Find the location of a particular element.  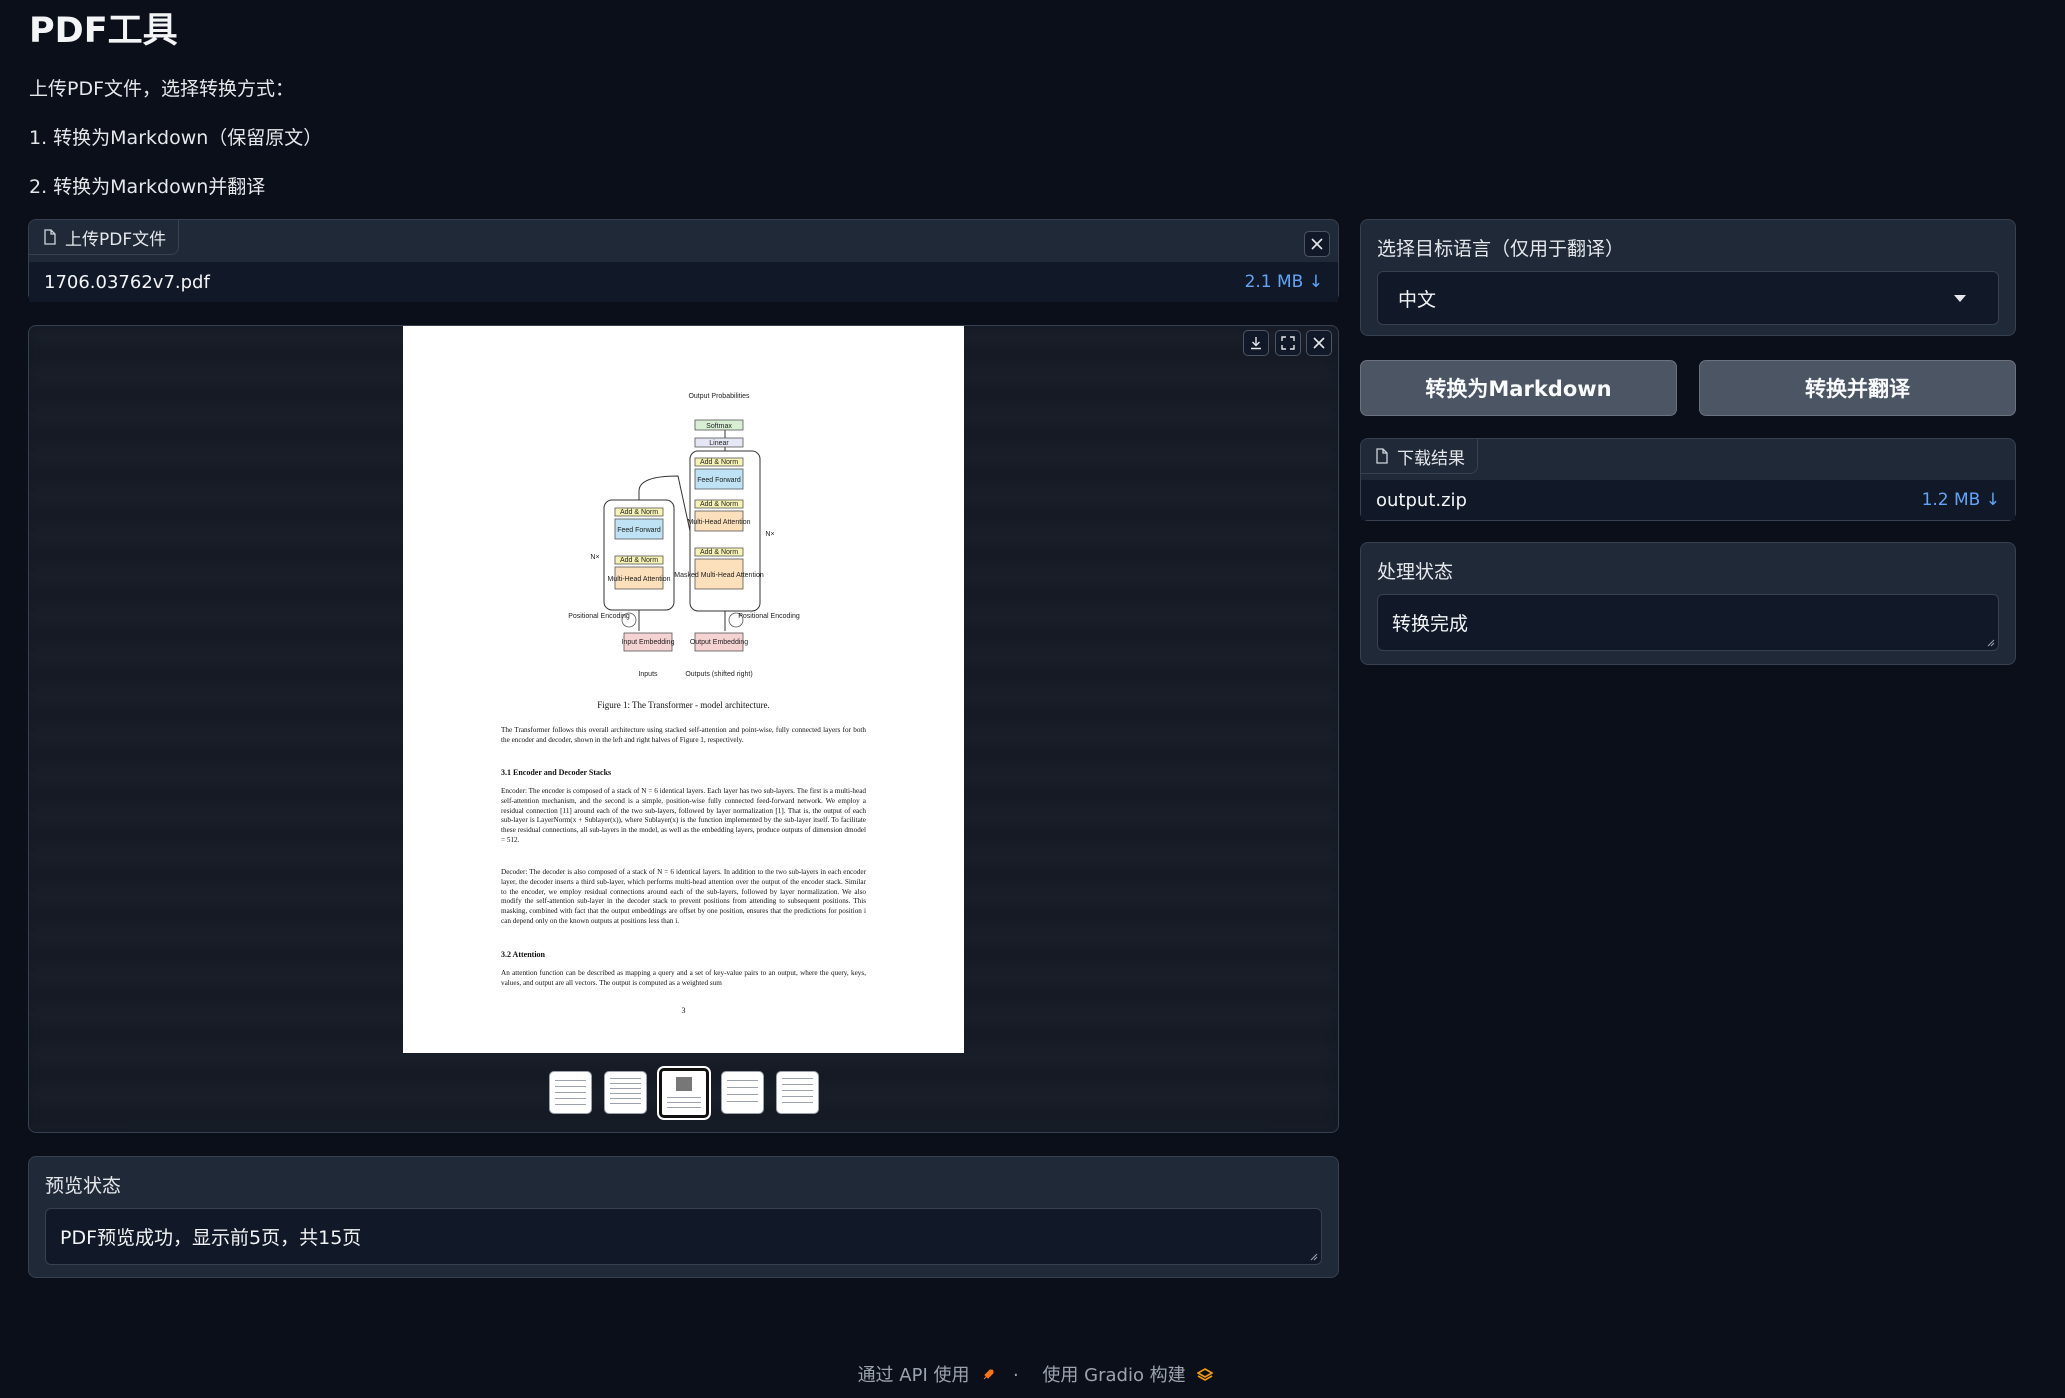

diagram-enc-add-norm-2: Add & Norm is located at coordinates (639, 512).